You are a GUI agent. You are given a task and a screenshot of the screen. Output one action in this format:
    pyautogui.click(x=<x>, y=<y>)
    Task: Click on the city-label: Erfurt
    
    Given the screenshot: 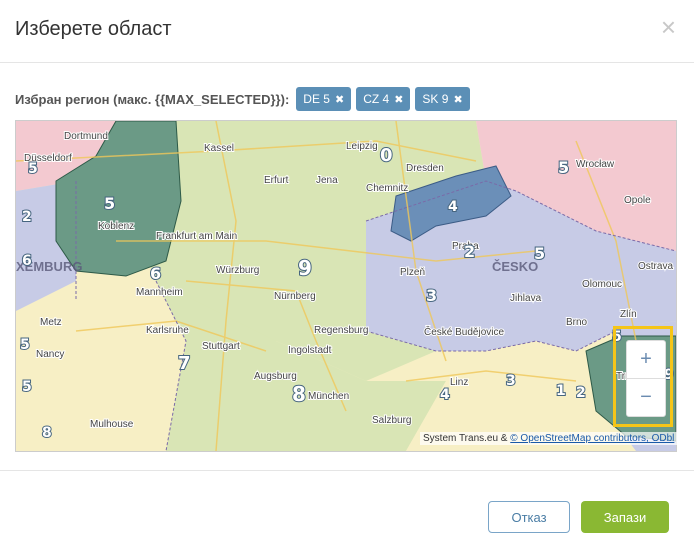 What is the action you would take?
    pyautogui.click(x=276, y=180)
    